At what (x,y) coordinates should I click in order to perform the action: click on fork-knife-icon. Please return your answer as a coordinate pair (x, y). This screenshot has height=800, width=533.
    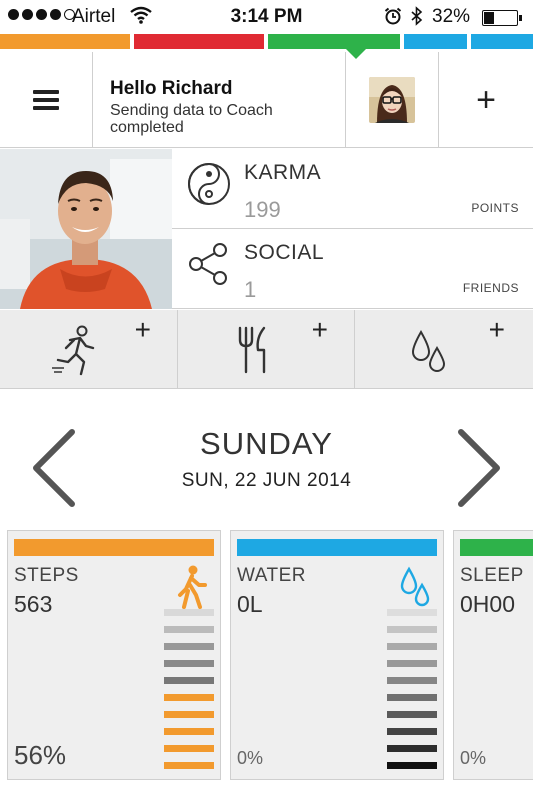
    Looking at the image, I should click on (252, 350).